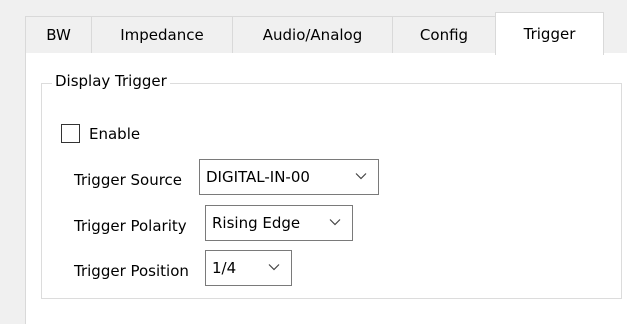  I want to click on enable-label: Enable, so click(115, 133).